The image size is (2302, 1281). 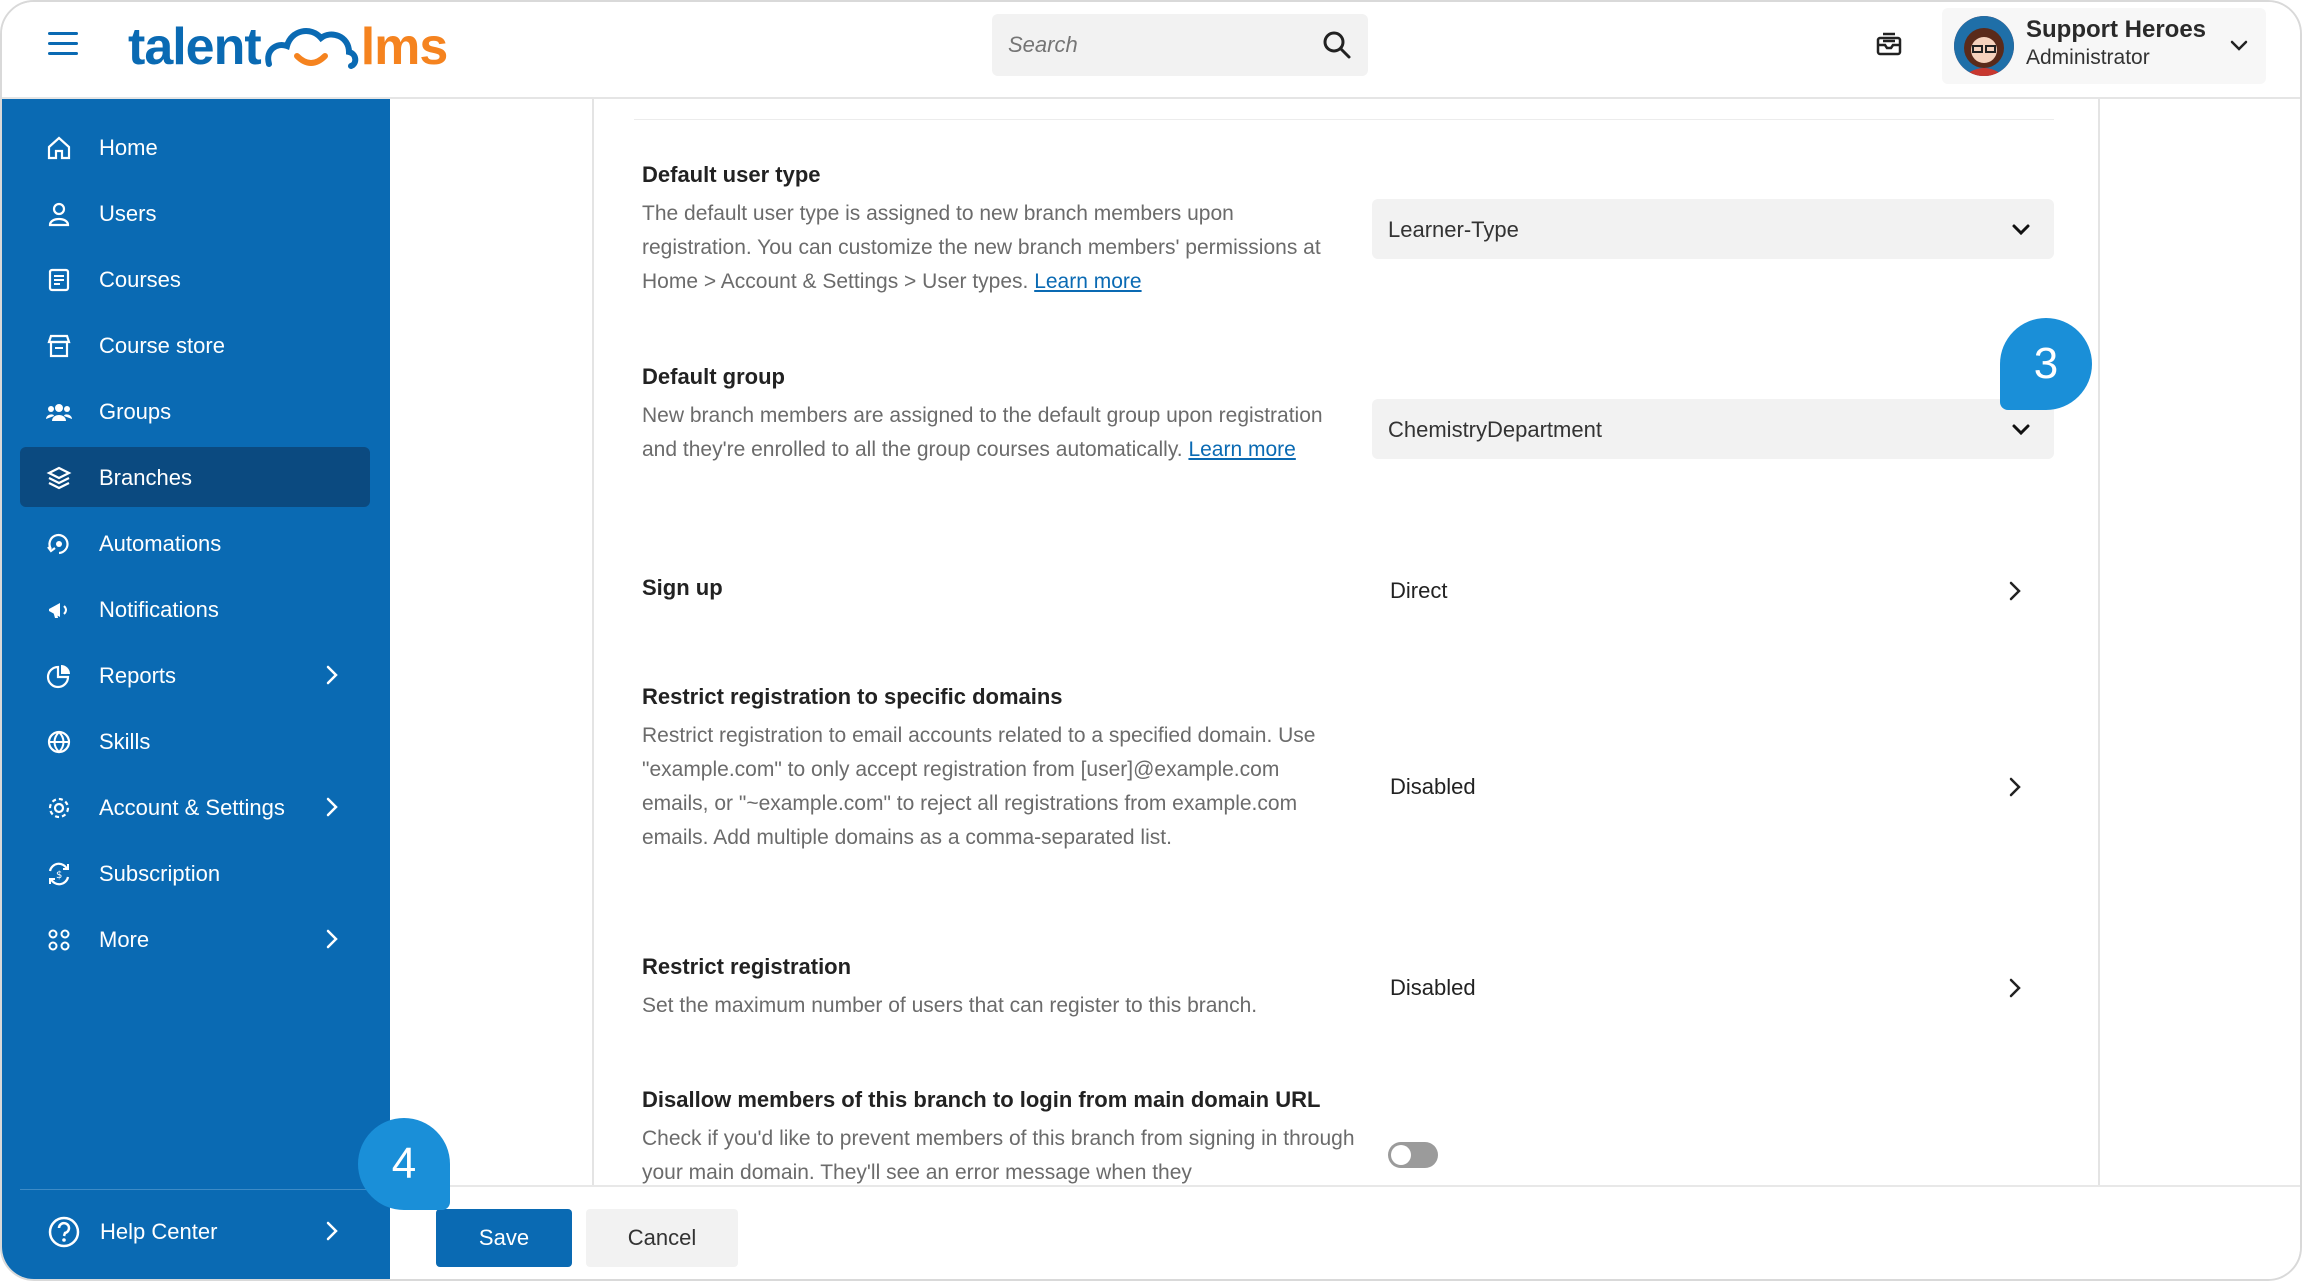 What do you see at coordinates (195, 741) in the screenshot?
I see `sidebar-item-skills: Skills` at bounding box center [195, 741].